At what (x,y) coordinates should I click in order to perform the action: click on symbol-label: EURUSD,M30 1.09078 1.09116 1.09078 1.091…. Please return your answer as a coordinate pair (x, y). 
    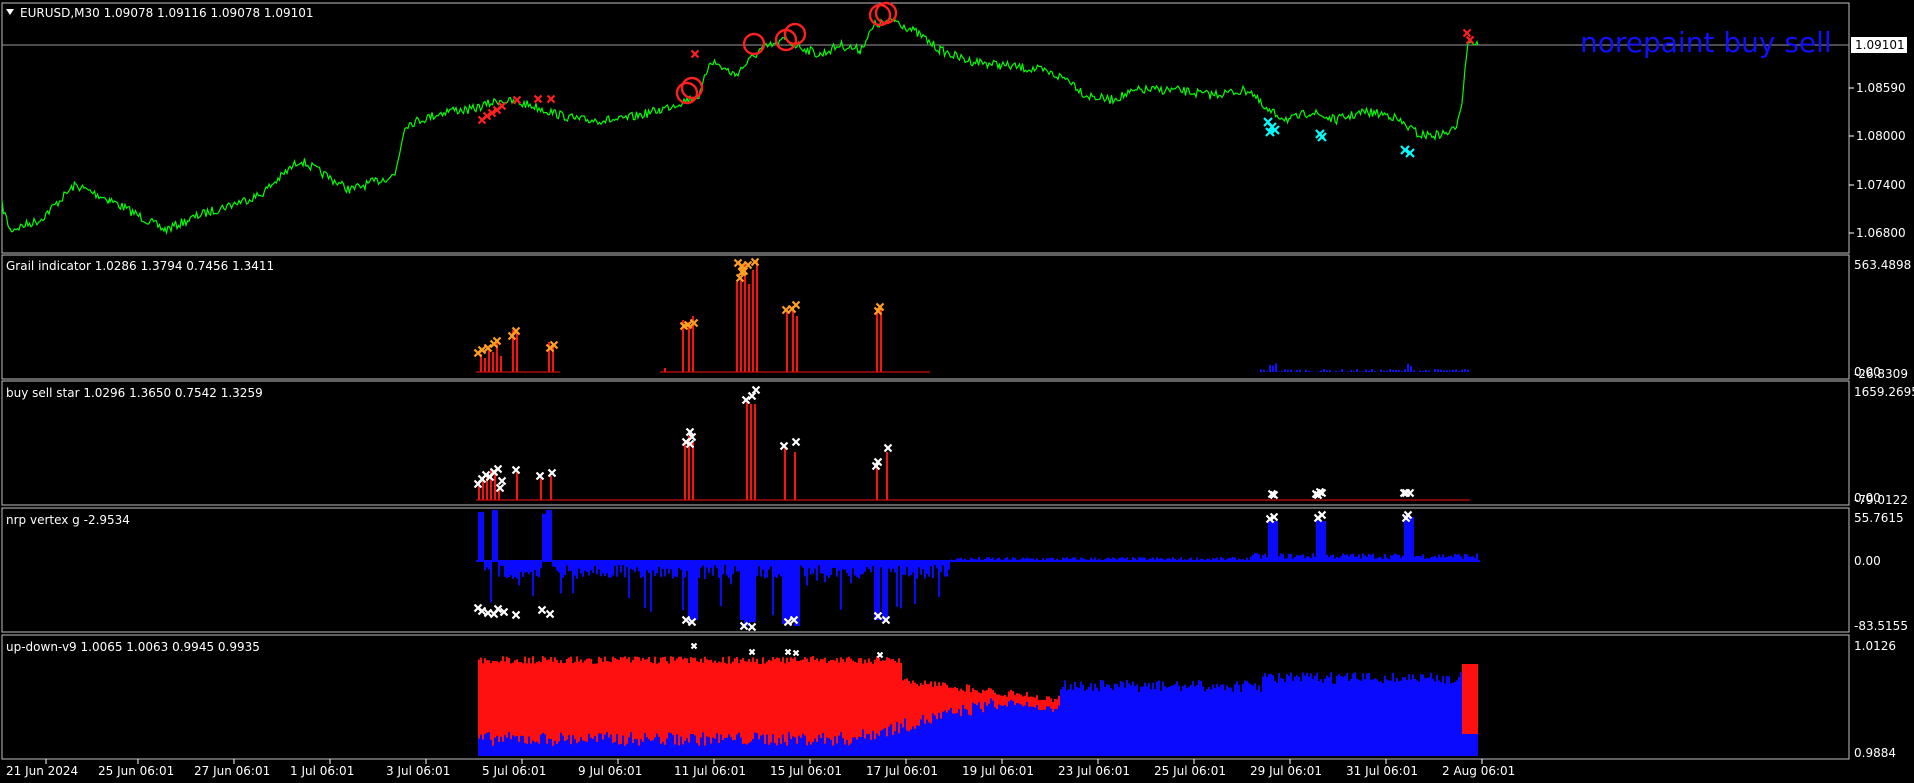
    Looking at the image, I should click on (167, 13).